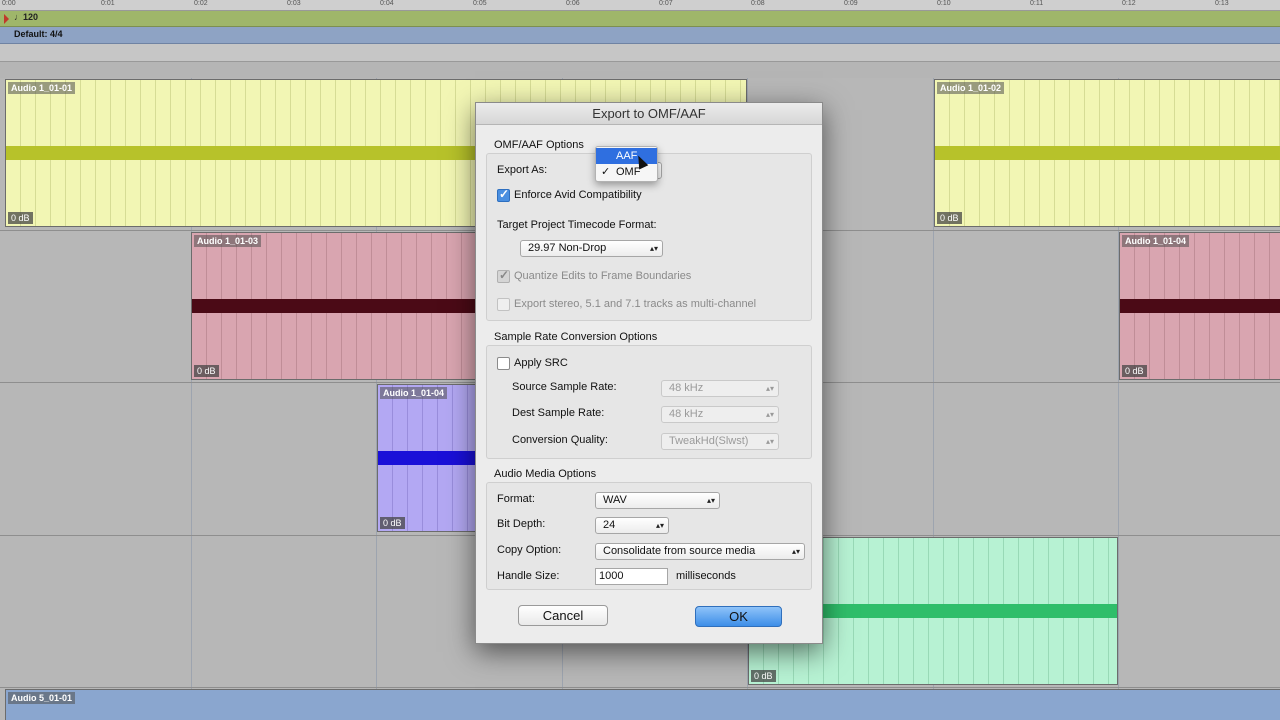 The width and height of the screenshot is (1280, 720). I want to click on conversion-quality-label: Conversion Quality:, so click(560, 440).